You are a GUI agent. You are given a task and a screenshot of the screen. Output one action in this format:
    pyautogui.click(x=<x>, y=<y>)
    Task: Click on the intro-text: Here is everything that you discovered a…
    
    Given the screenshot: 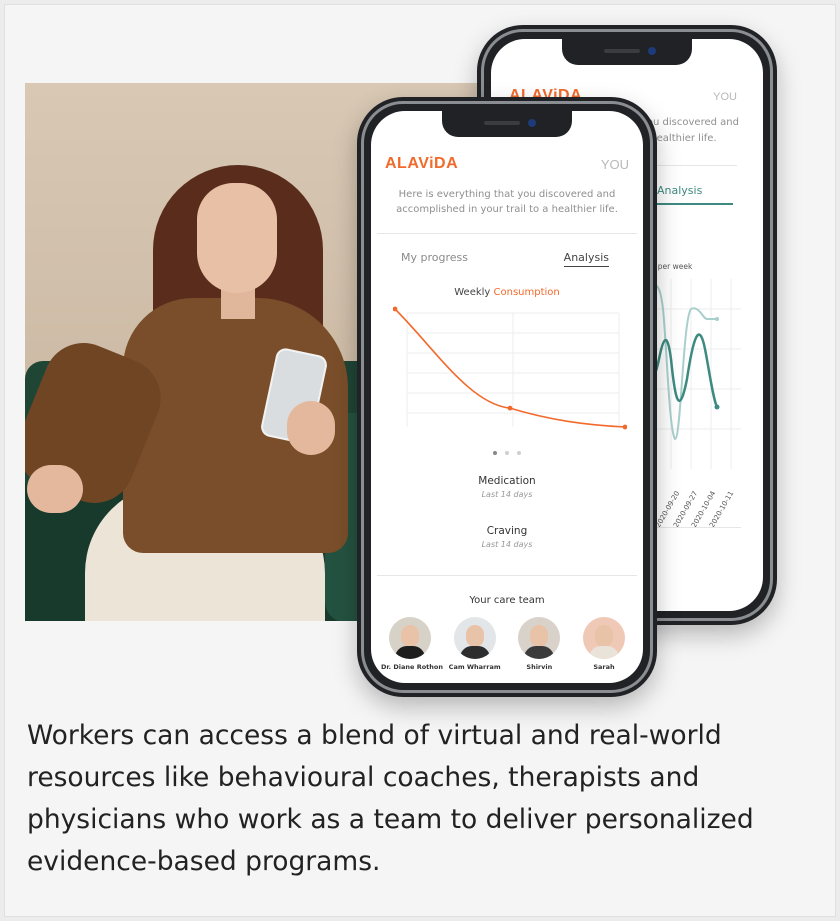 What is the action you would take?
    pyautogui.click(x=507, y=202)
    